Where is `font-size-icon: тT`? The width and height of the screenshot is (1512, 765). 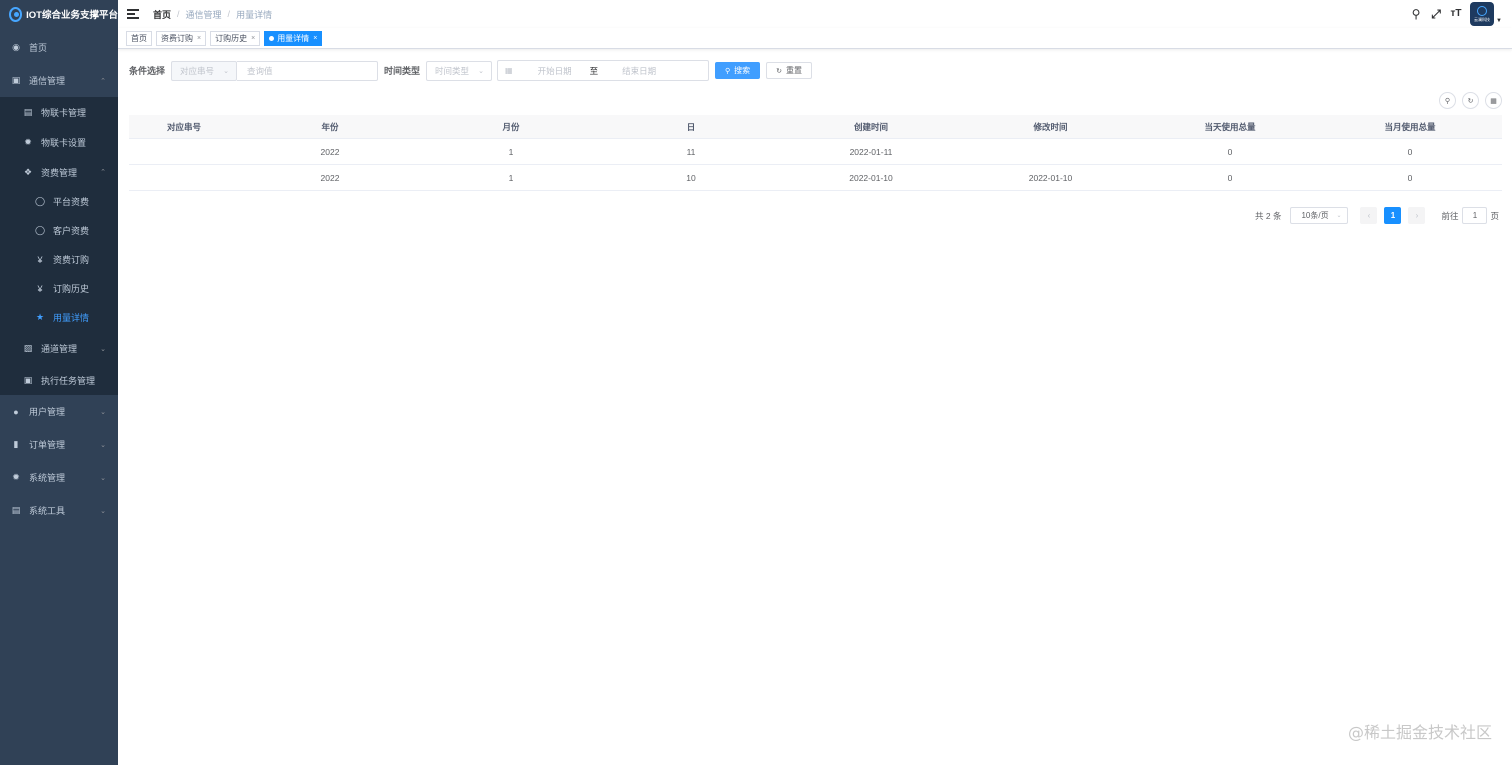
font-size-icon: тT is located at coordinates (1456, 14).